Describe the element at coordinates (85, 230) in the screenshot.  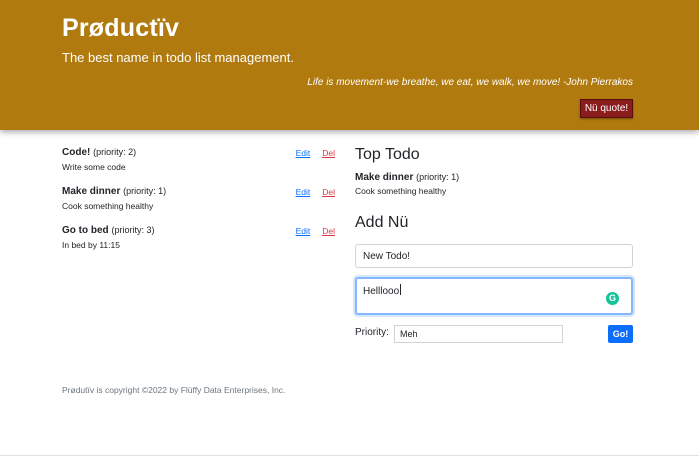
I see `todo-title: Go to bed` at that location.